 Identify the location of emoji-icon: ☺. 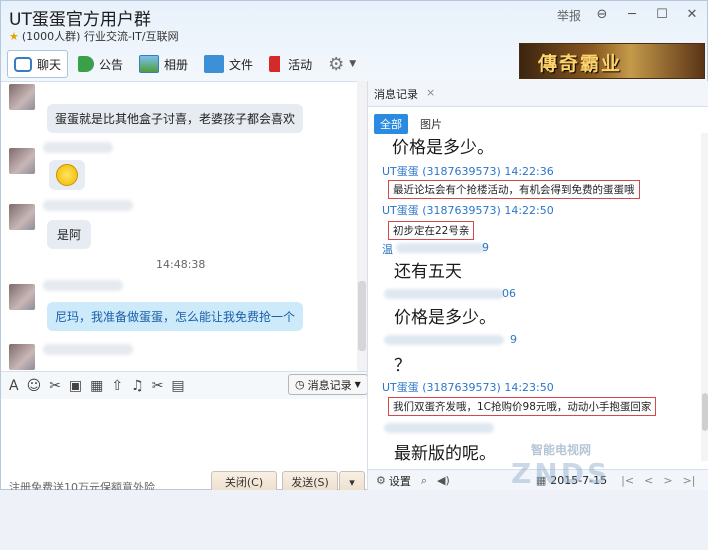
(34, 386).